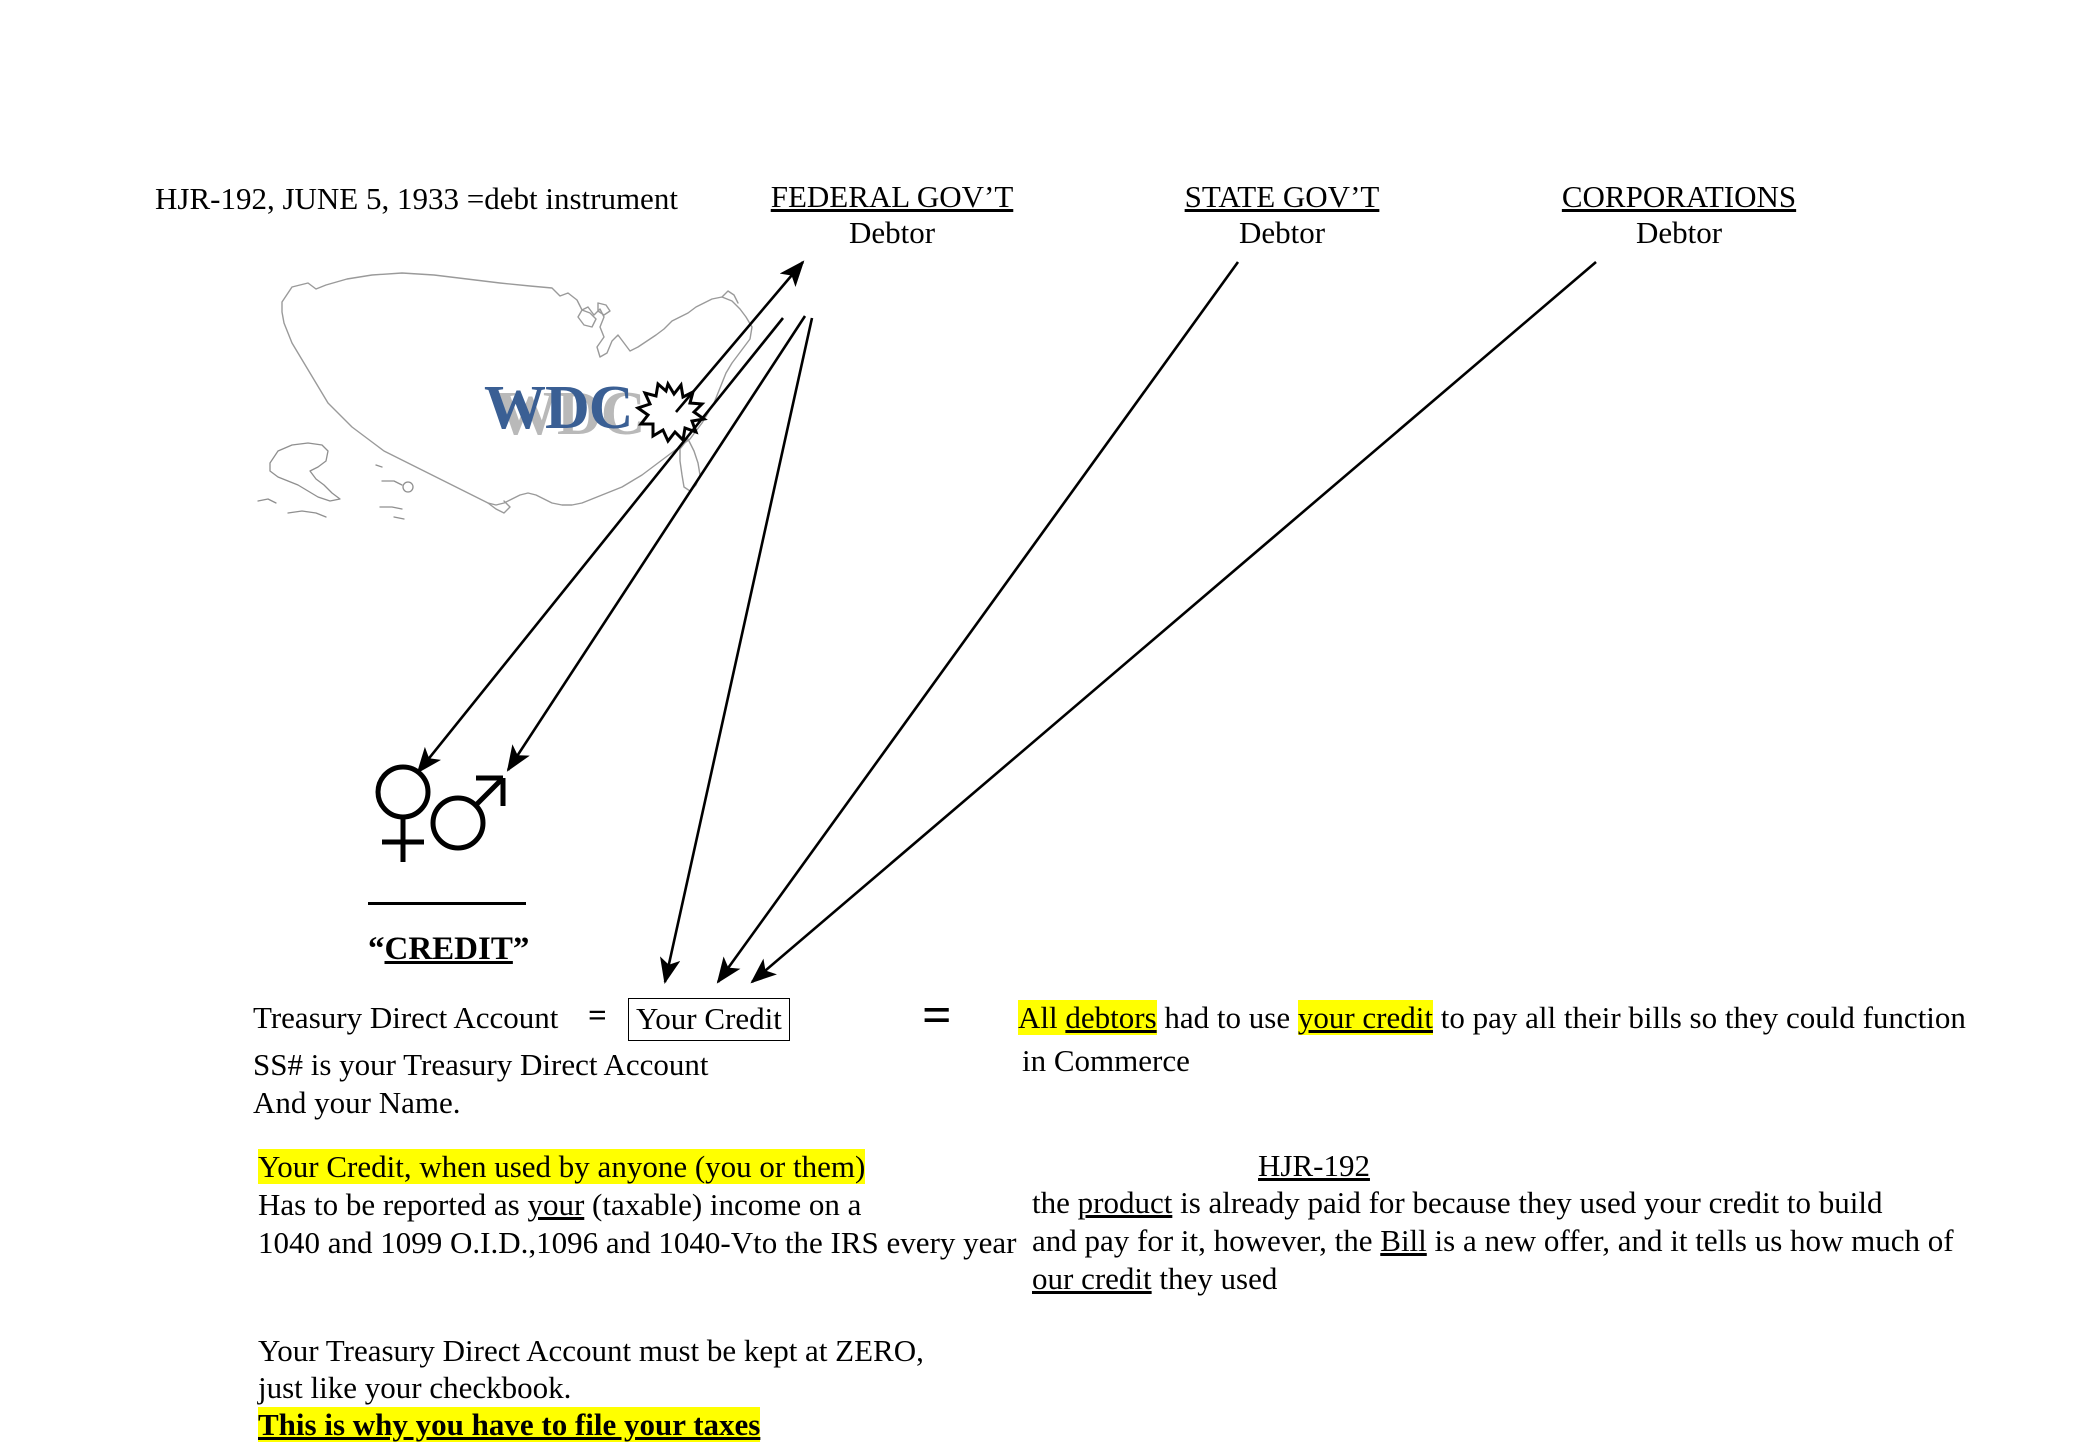 This screenshot has height=1443, width=2084. What do you see at coordinates (1679, 196) in the screenshot?
I see `org-name: CORPORATIONS` at bounding box center [1679, 196].